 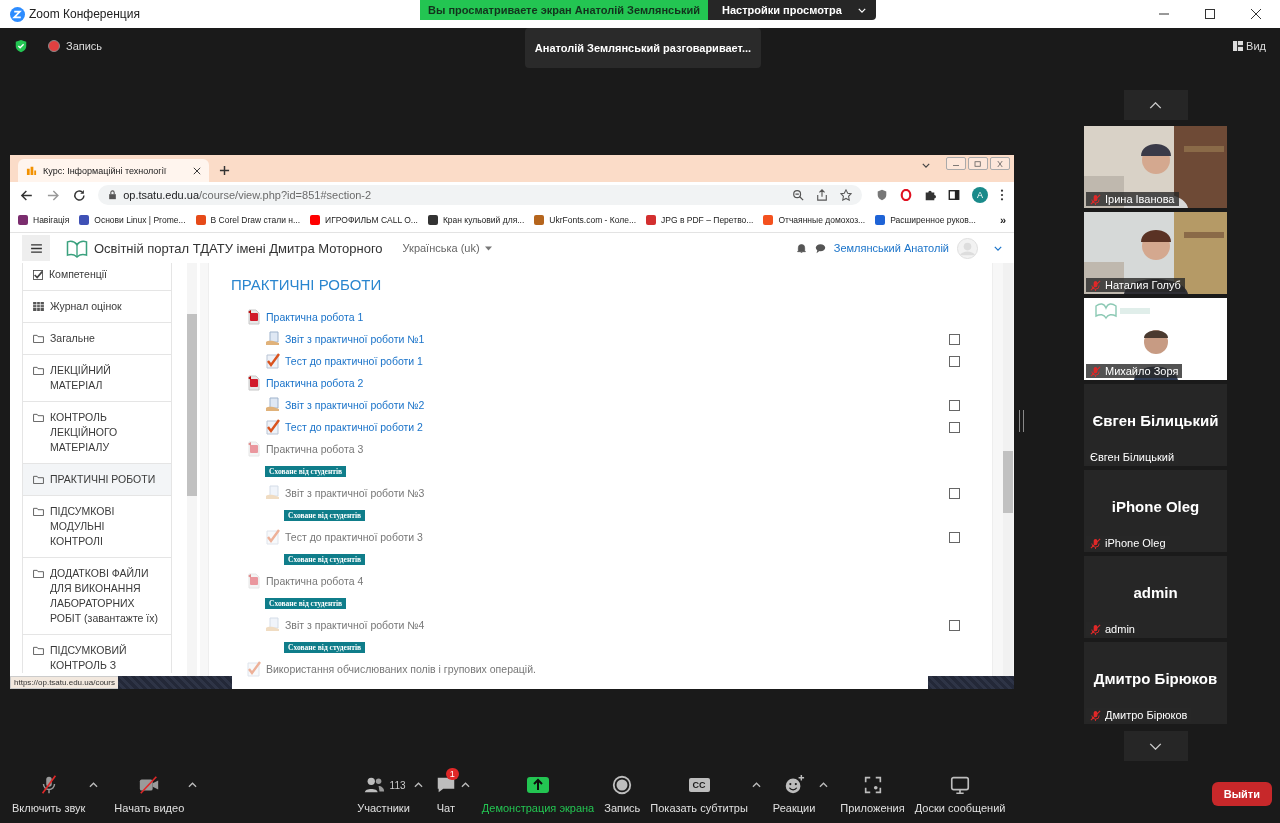 What do you see at coordinates (355, 625) in the screenshot?
I see `activity-link: Звіт з практичної роботи №4` at bounding box center [355, 625].